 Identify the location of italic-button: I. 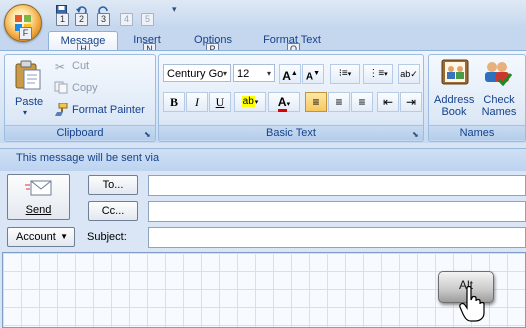
(197, 102).